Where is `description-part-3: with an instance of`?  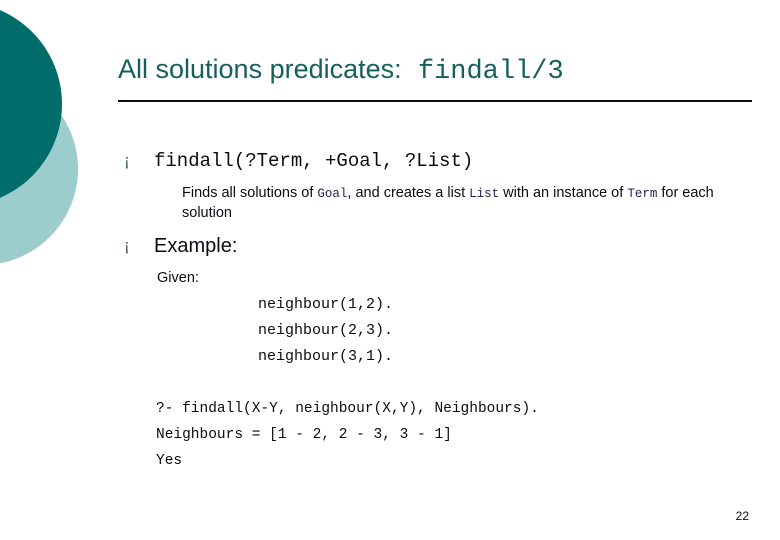
description-part-3: with an instance of is located at coordinates (563, 193).